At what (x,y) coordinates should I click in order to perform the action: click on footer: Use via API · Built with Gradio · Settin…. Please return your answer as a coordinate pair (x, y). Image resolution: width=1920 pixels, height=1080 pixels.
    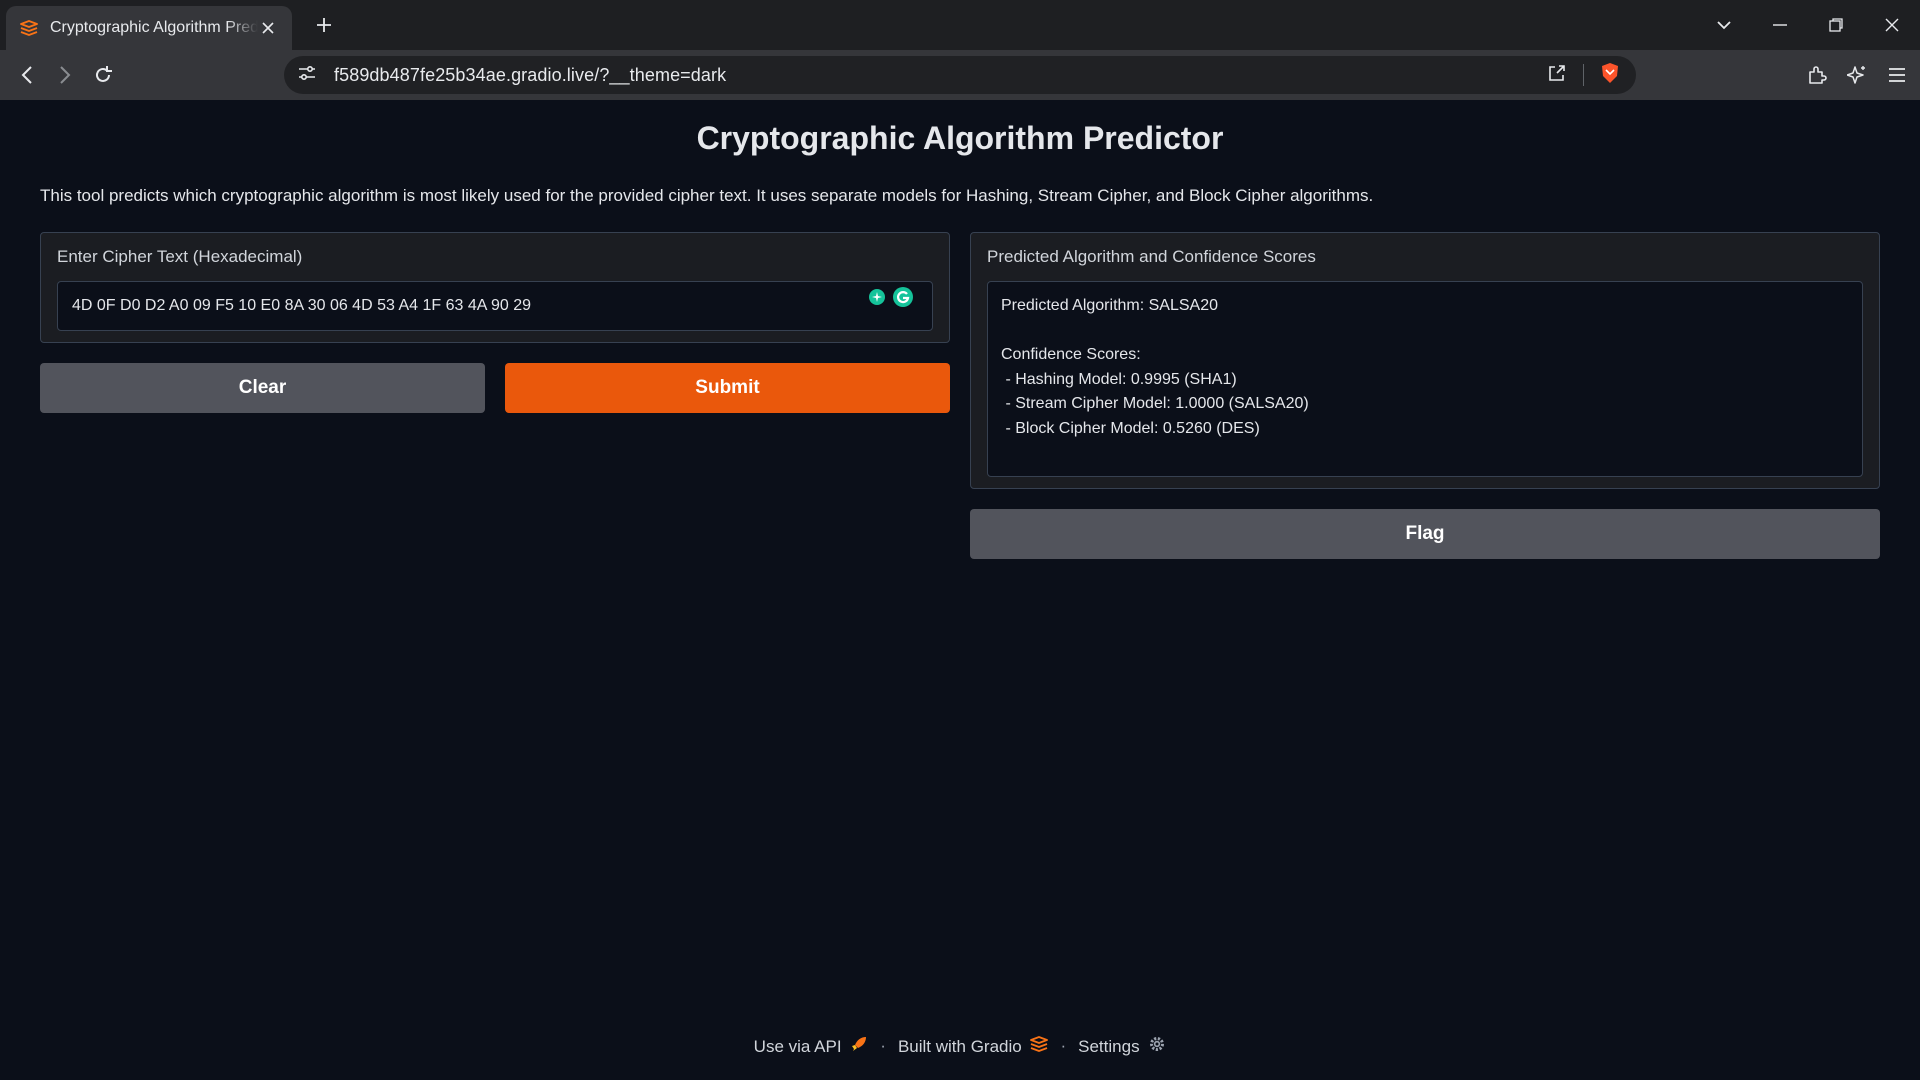
    Looking at the image, I should click on (960, 1046).